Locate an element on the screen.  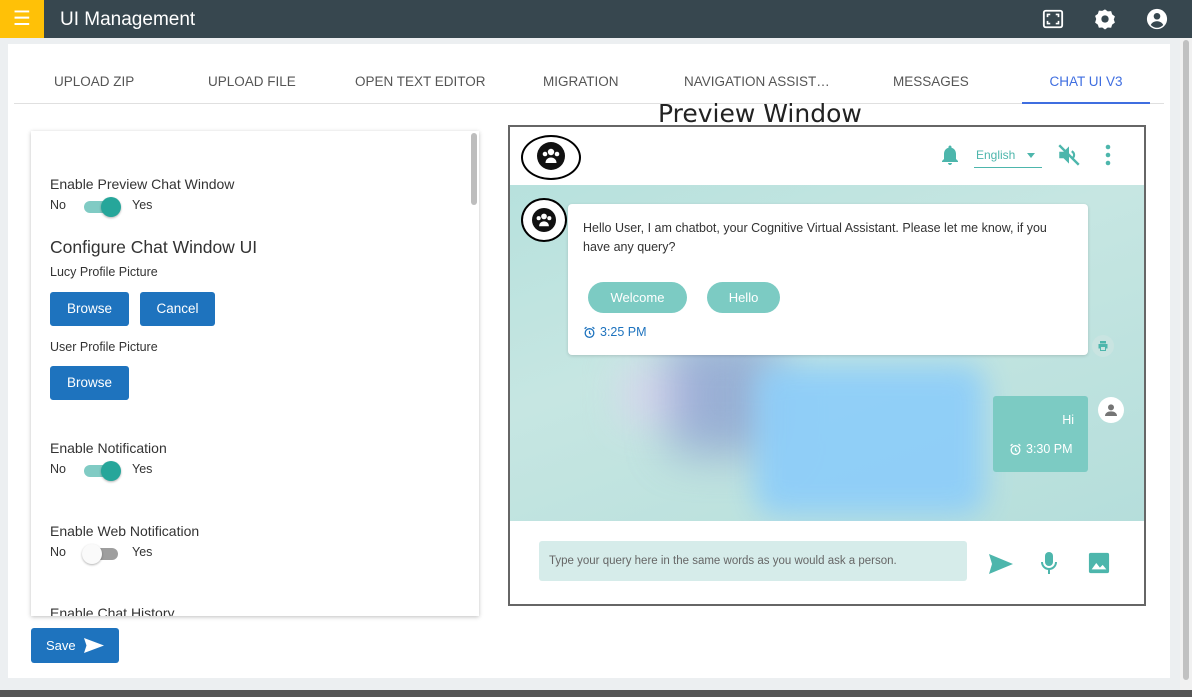
bot-message-time: 3:25 PM is located at coordinates (628, 333).